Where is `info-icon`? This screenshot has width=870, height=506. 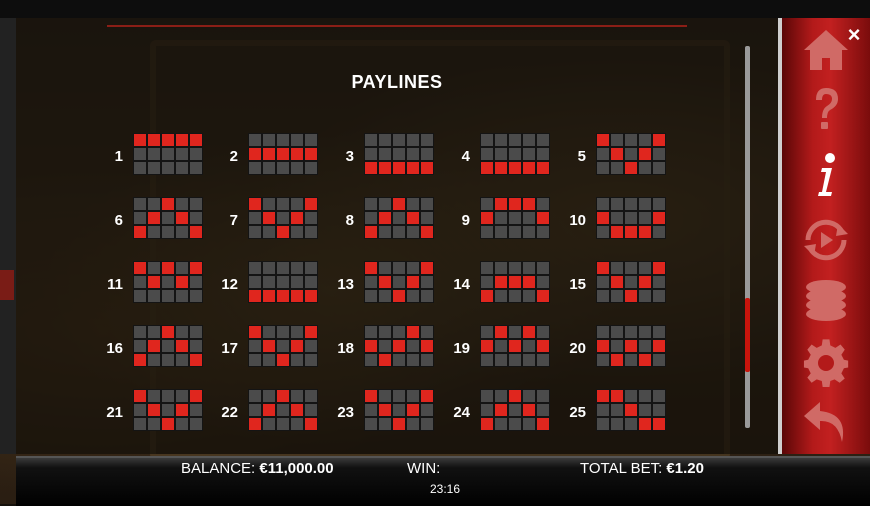
info-icon is located at coordinates (826, 176).